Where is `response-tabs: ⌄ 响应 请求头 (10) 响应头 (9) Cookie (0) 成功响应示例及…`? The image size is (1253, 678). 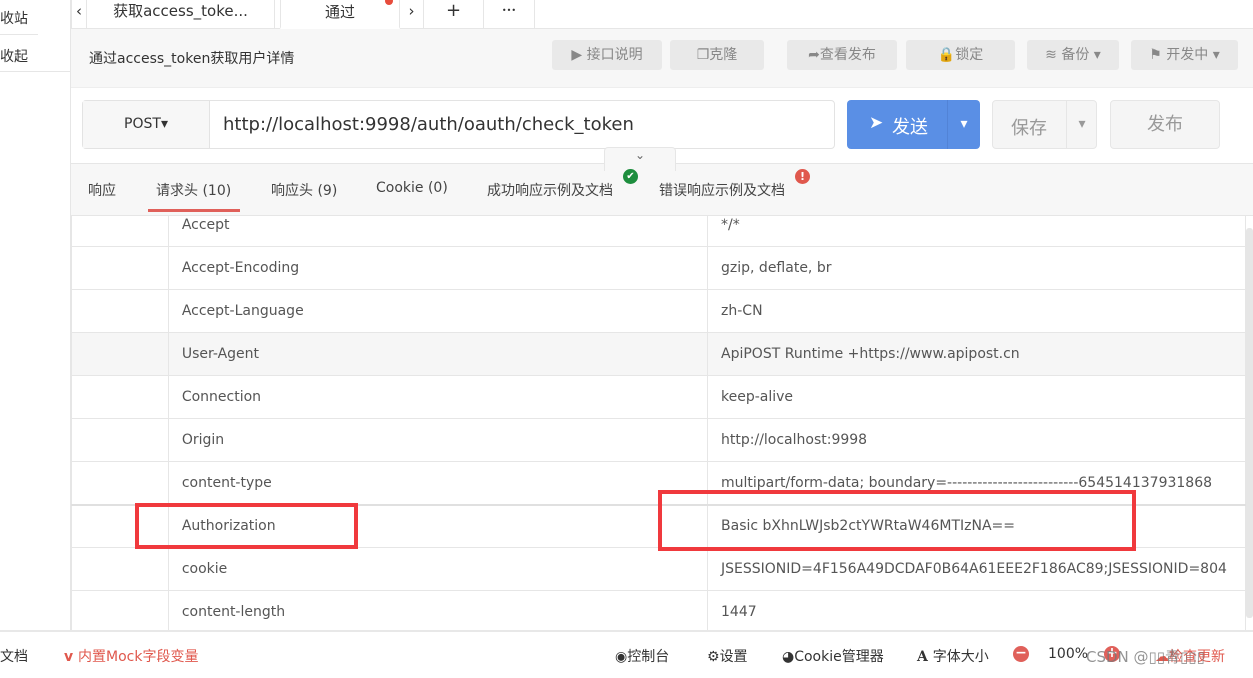 response-tabs: ⌄ 响应 请求头 (10) 响应头 (9) Cookie (0) 成功响应示例及… is located at coordinates (662, 181).